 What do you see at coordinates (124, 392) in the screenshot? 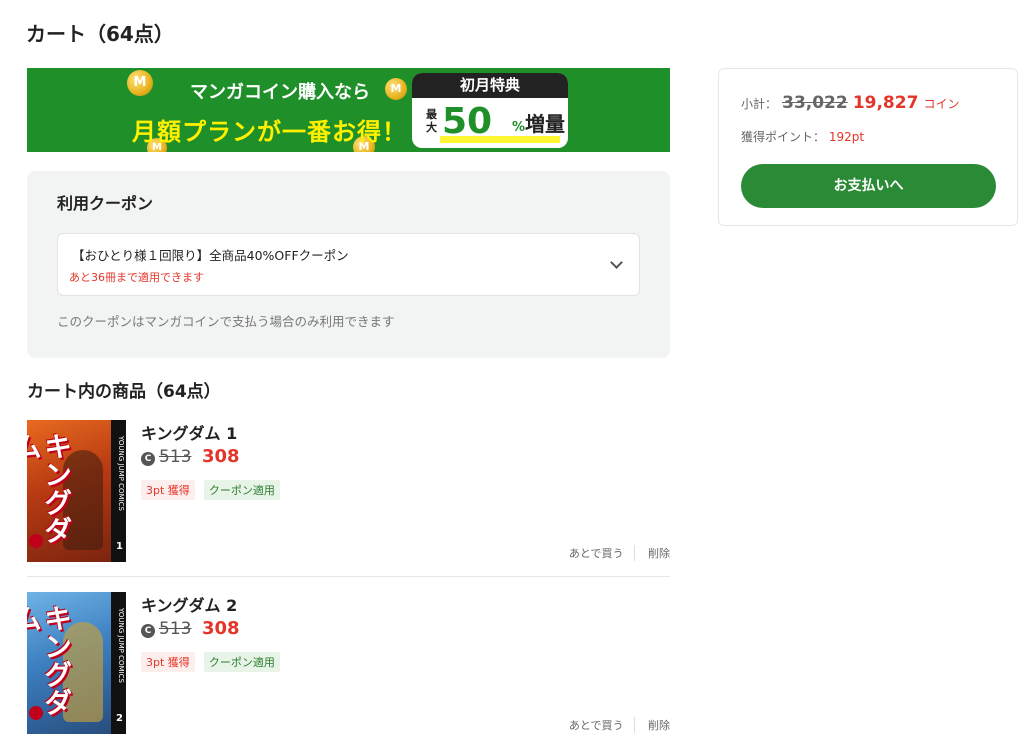
I see `items-section-title: カート内の商品（64点）` at bounding box center [124, 392].